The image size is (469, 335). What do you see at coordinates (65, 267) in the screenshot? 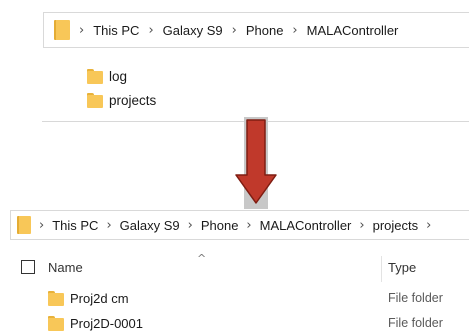
I see `column-header-name: Name` at bounding box center [65, 267].